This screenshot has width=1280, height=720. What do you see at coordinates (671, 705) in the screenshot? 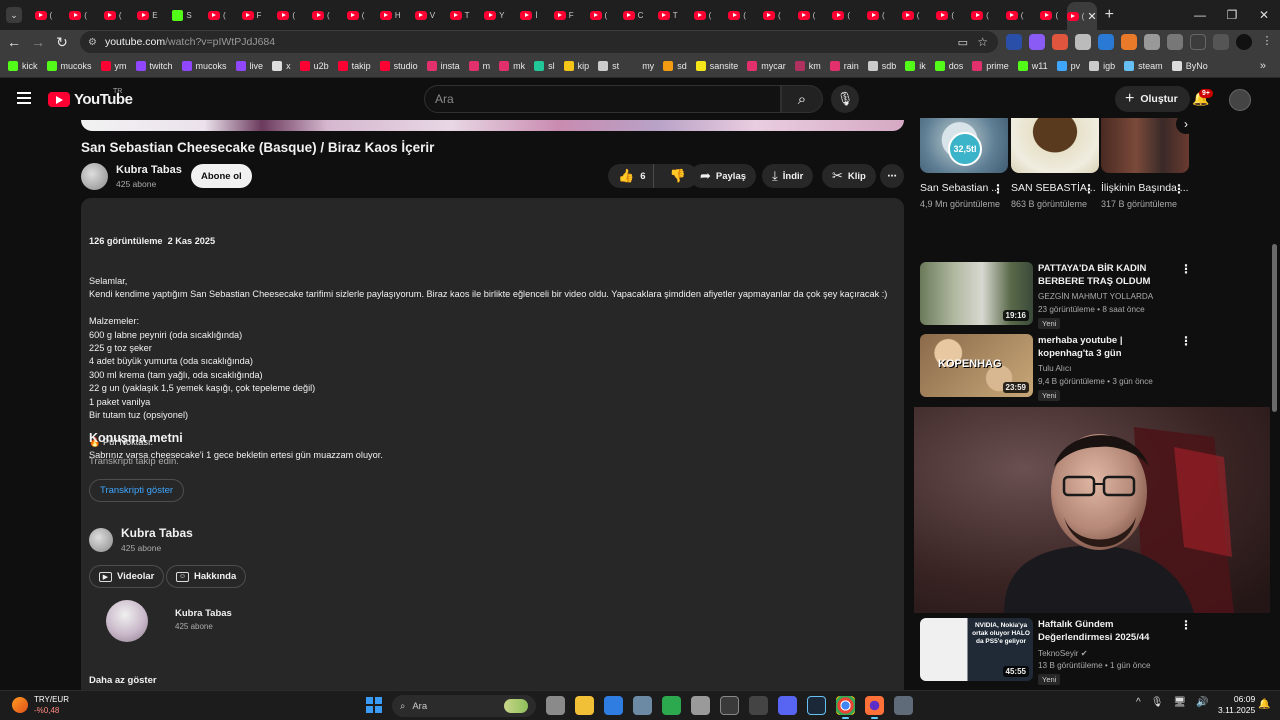
I see `headset-app-icon` at bounding box center [671, 705].